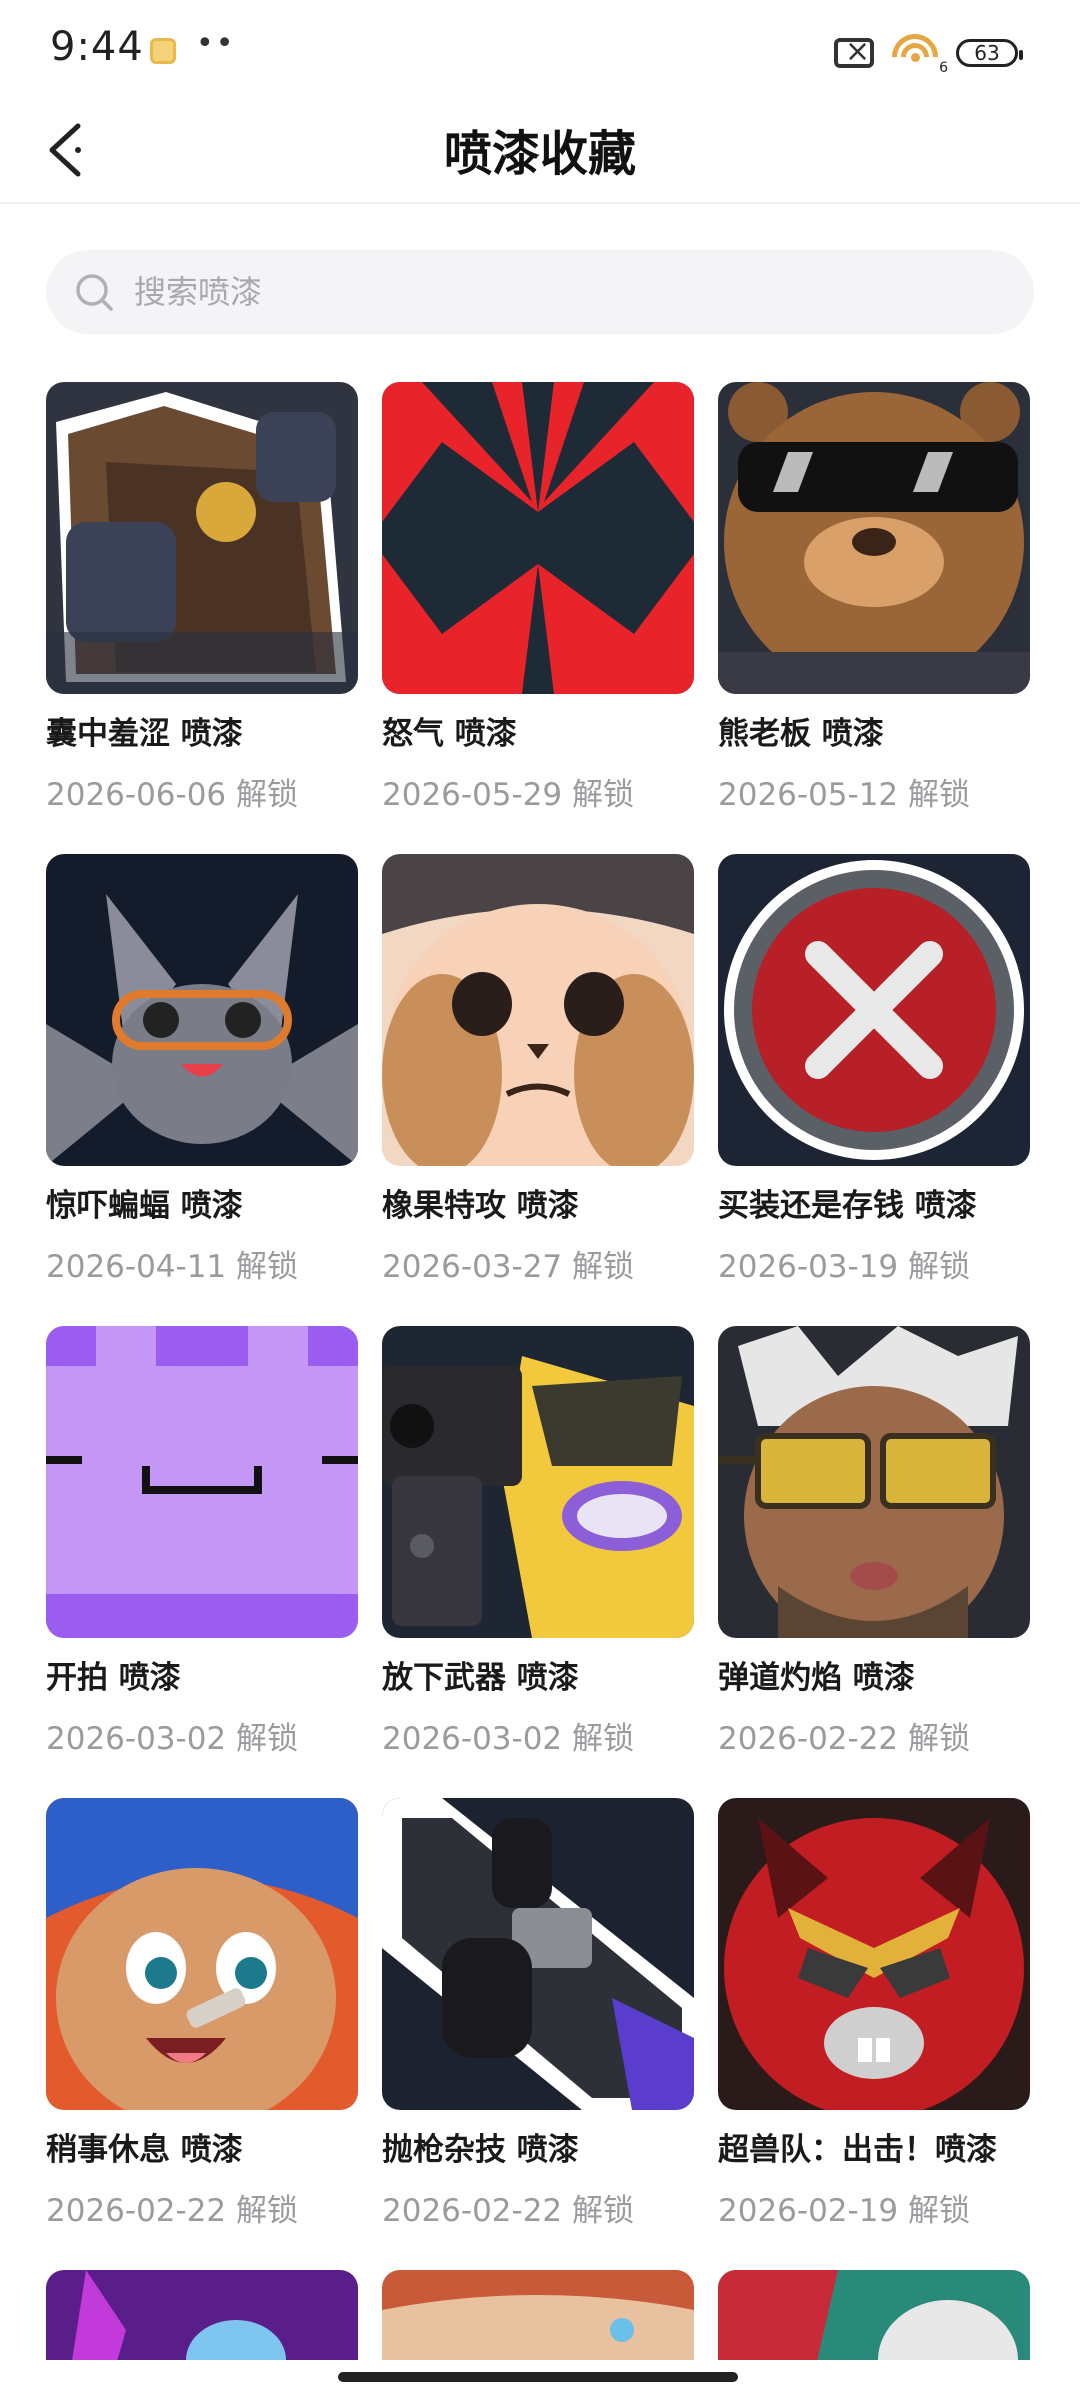 This screenshot has width=1080, height=2400. I want to click on spray-title: 熊老板 喷漆, so click(801, 734).